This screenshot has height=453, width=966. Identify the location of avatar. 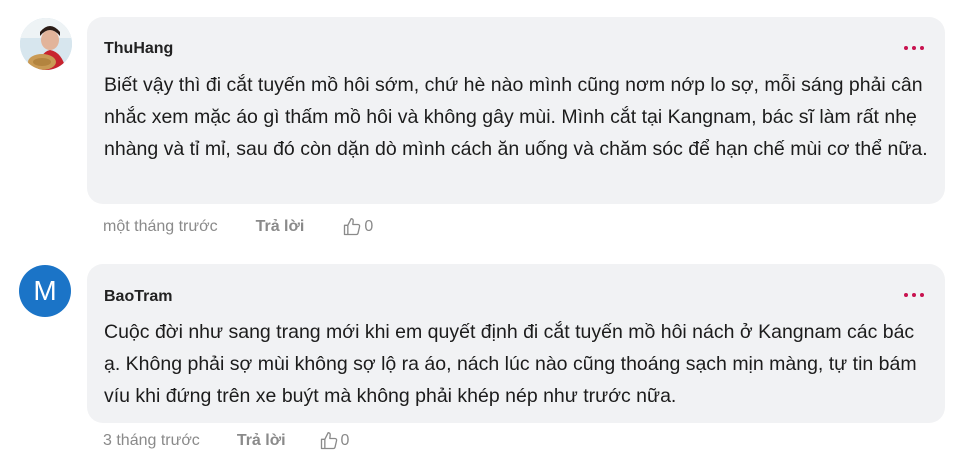
(46, 44).